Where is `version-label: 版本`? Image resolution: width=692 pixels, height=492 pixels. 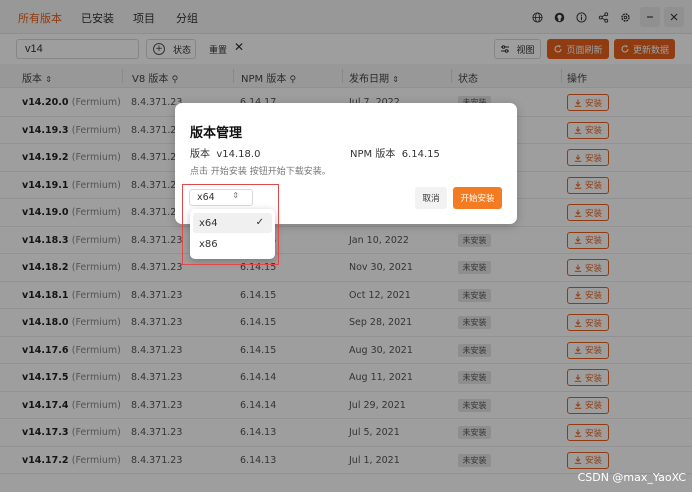
version-label: 版本 is located at coordinates (200, 154).